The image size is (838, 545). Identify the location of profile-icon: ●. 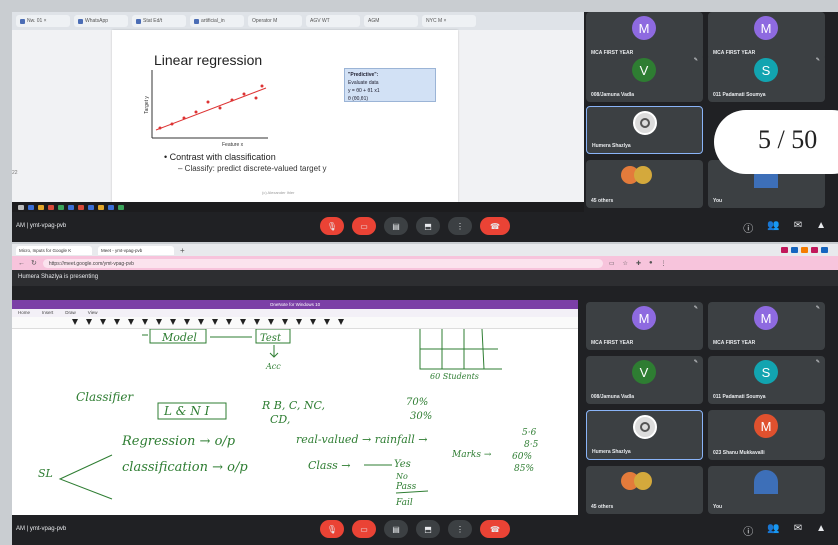
(651, 263).